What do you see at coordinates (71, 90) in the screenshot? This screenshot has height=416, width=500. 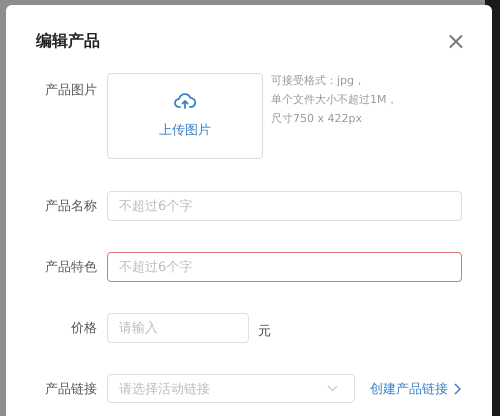 I see `field-label: 产品图片` at bounding box center [71, 90].